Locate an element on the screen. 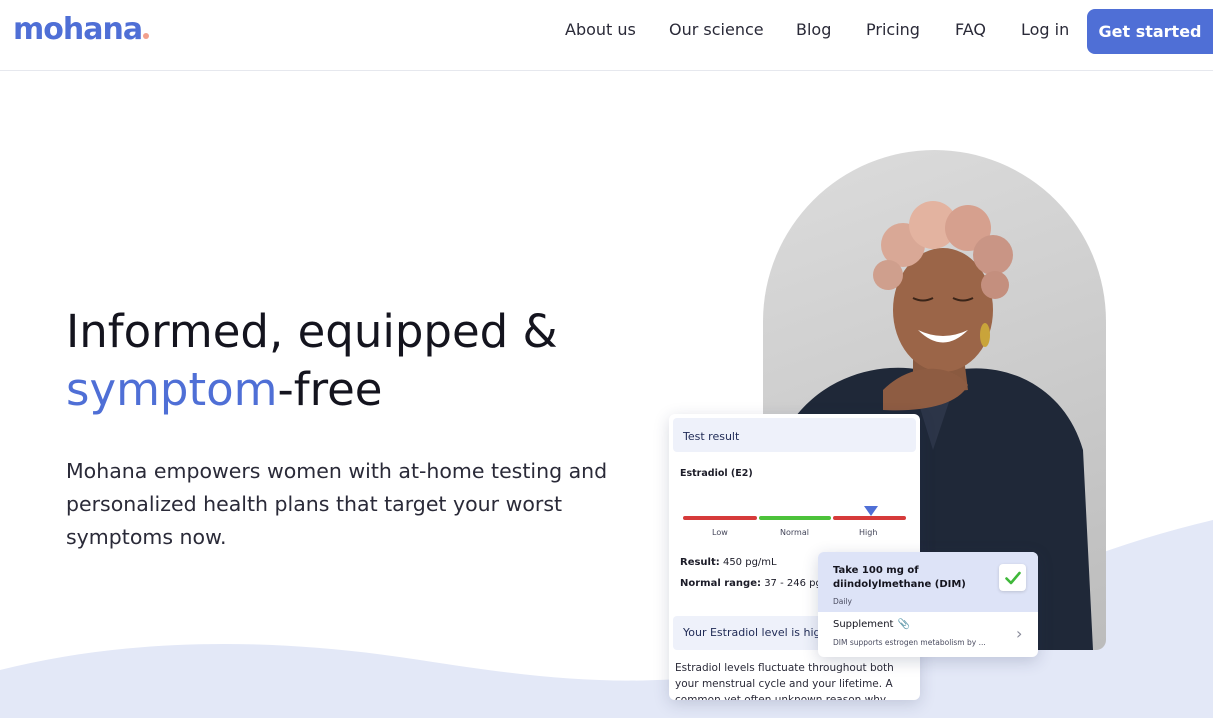 Image resolution: width=1213 pixels, height=718 pixels. hero-headline: Informed, equipped & symptom-free is located at coordinates (312, 361).